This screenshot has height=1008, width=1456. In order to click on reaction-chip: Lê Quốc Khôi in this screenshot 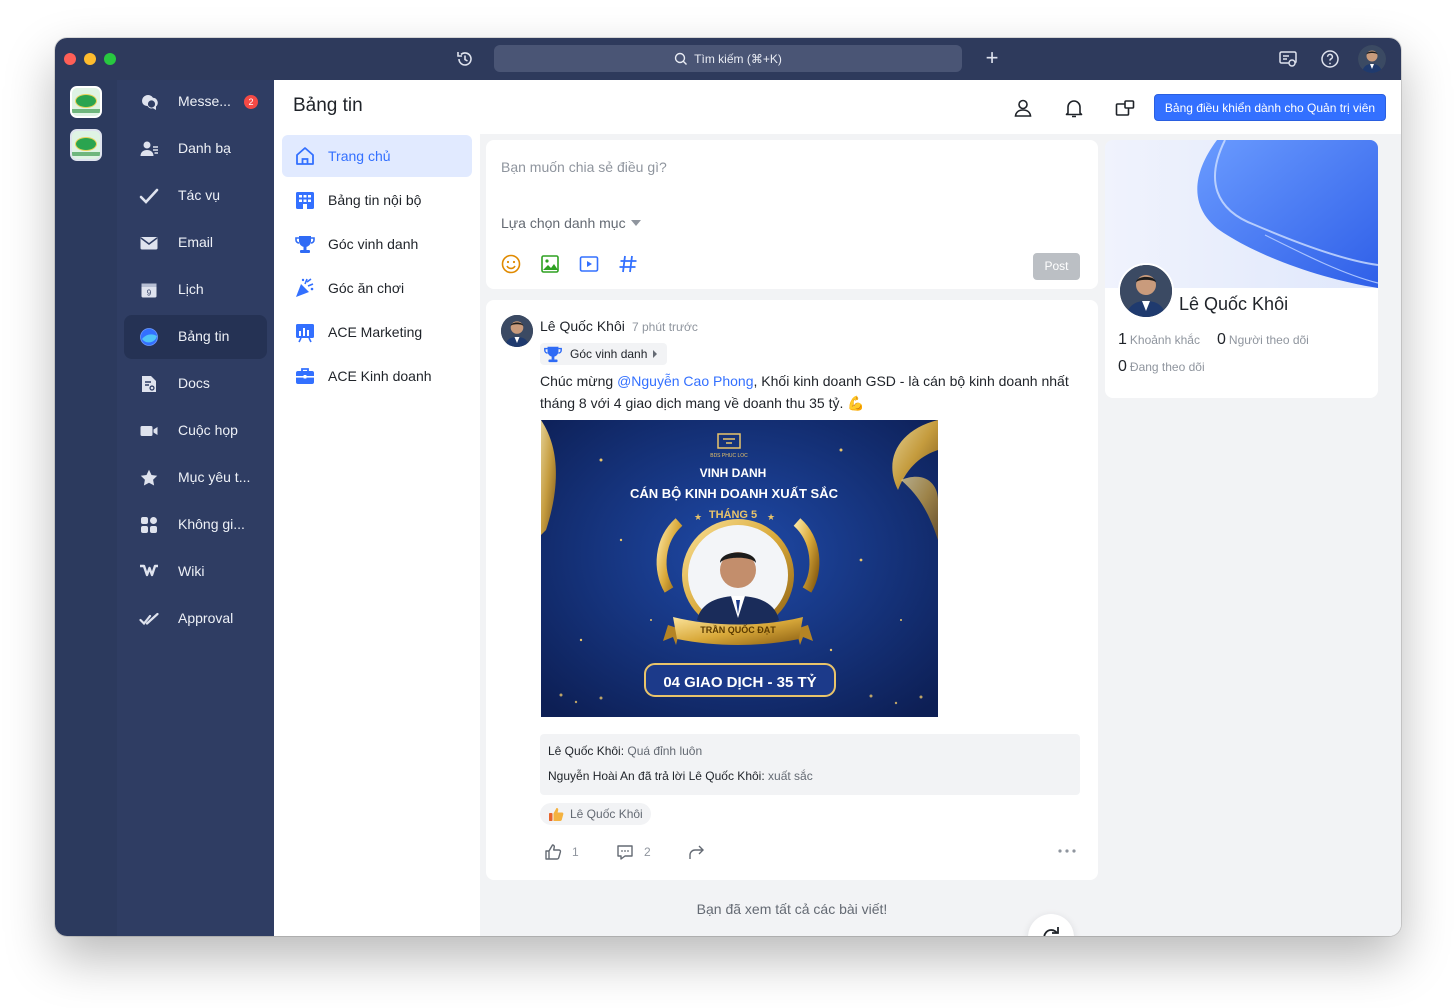, I will do `click(595, 814)`.